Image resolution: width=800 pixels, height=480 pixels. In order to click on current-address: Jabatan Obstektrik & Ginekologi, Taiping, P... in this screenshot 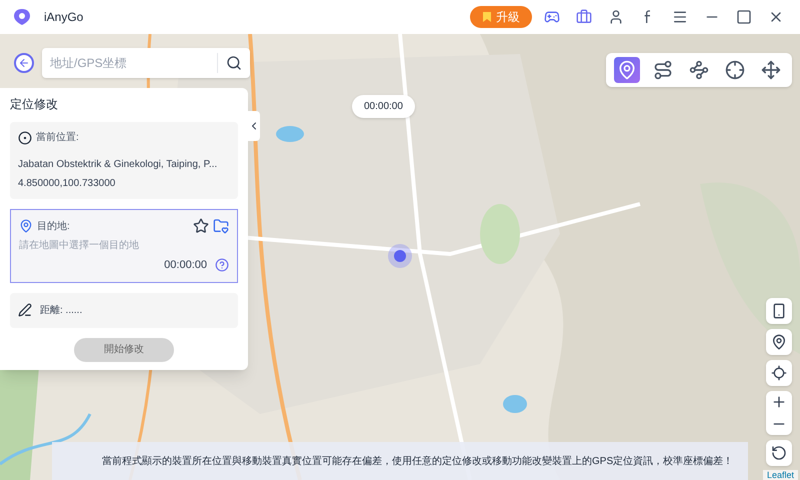, I will do `click(118, 165)`.